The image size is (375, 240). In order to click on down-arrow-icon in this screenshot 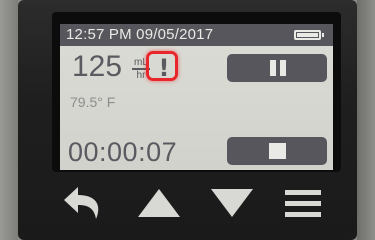, I will do `click(232, 203)`.